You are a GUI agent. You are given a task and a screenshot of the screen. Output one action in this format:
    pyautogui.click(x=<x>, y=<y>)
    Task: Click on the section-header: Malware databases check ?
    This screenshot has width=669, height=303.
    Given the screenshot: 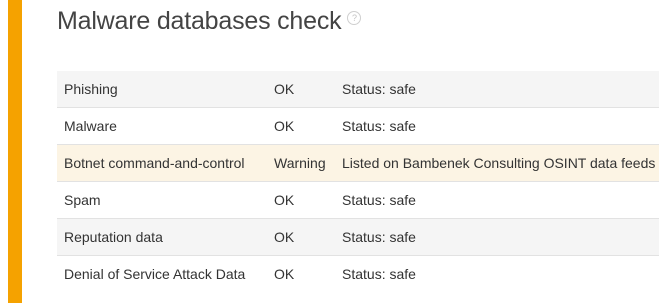 What is the action you would take?
    pyautogui.click(x=209, y=21)
    